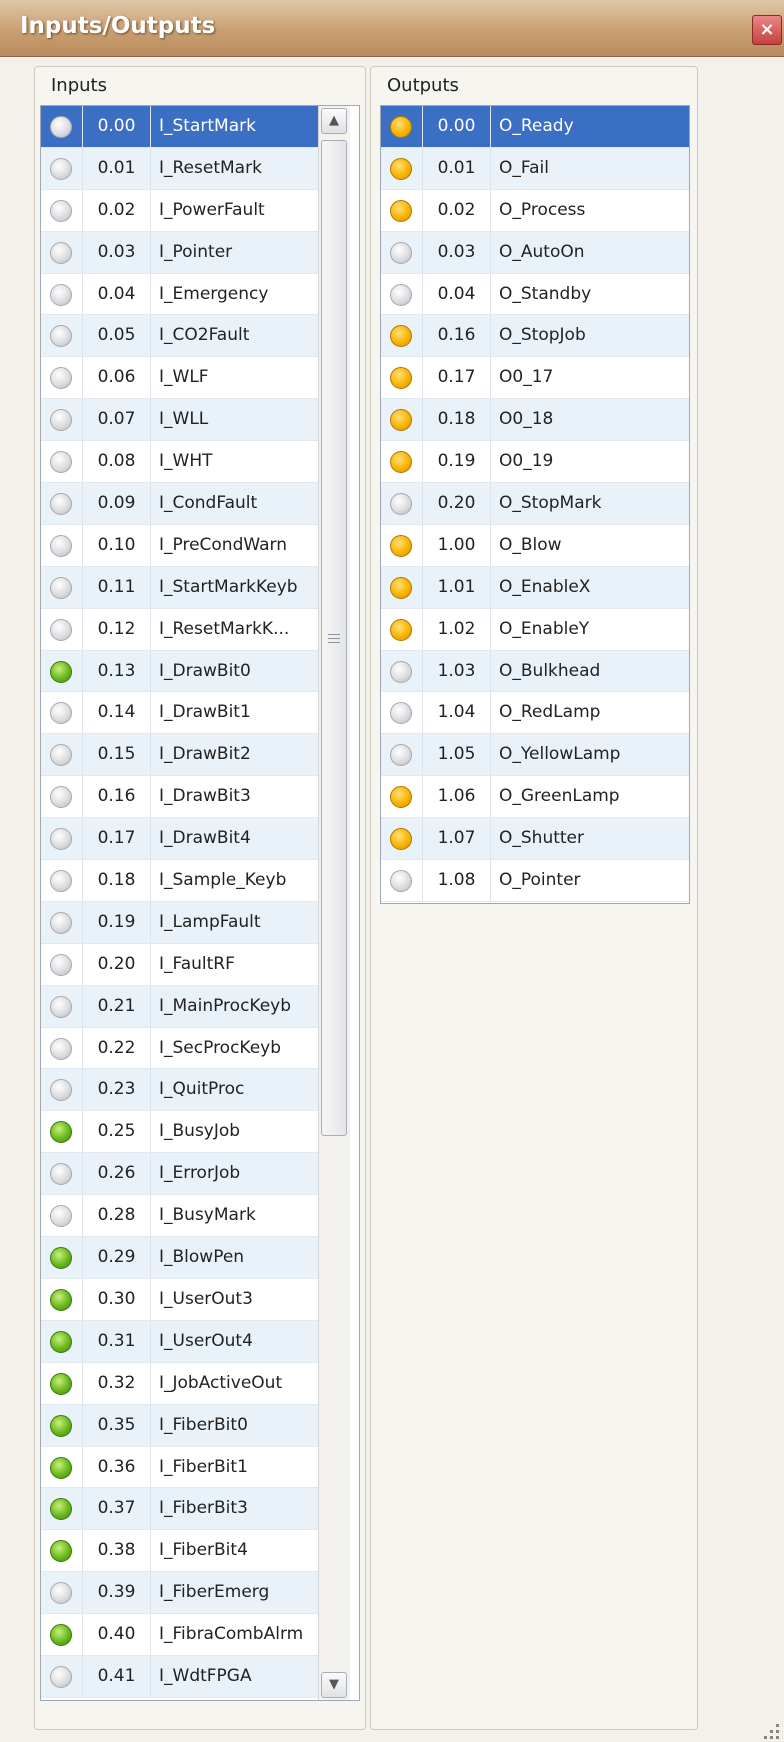 Image resolution: width=784 pixels, height=1742 pixels. I want to click on input-row: 0.32 I_JobActiveOut, so click(179, 1383).